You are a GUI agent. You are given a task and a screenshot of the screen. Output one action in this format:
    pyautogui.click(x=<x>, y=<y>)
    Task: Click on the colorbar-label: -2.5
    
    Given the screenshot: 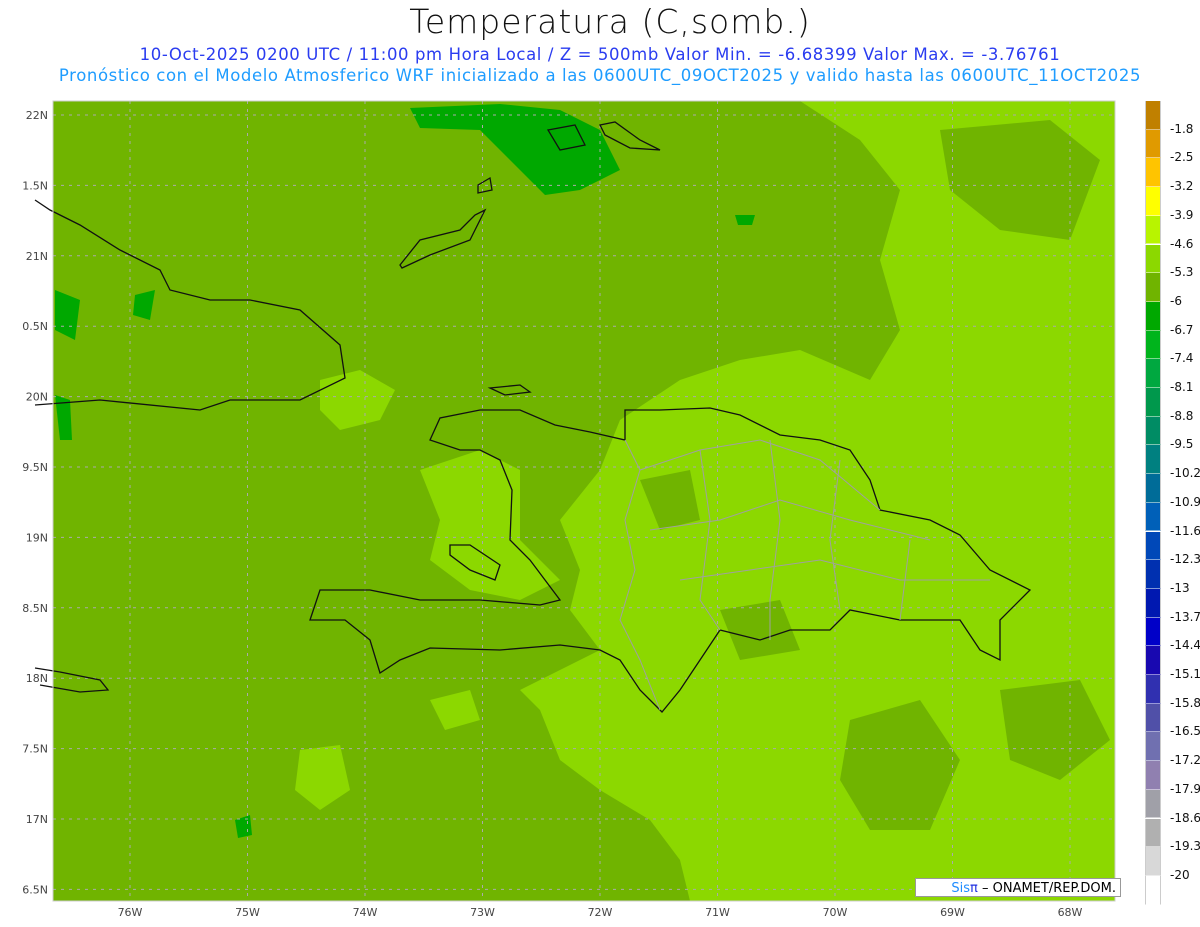 What is the action you would take?
    pyautogui.click(x=1182, y=157)
    